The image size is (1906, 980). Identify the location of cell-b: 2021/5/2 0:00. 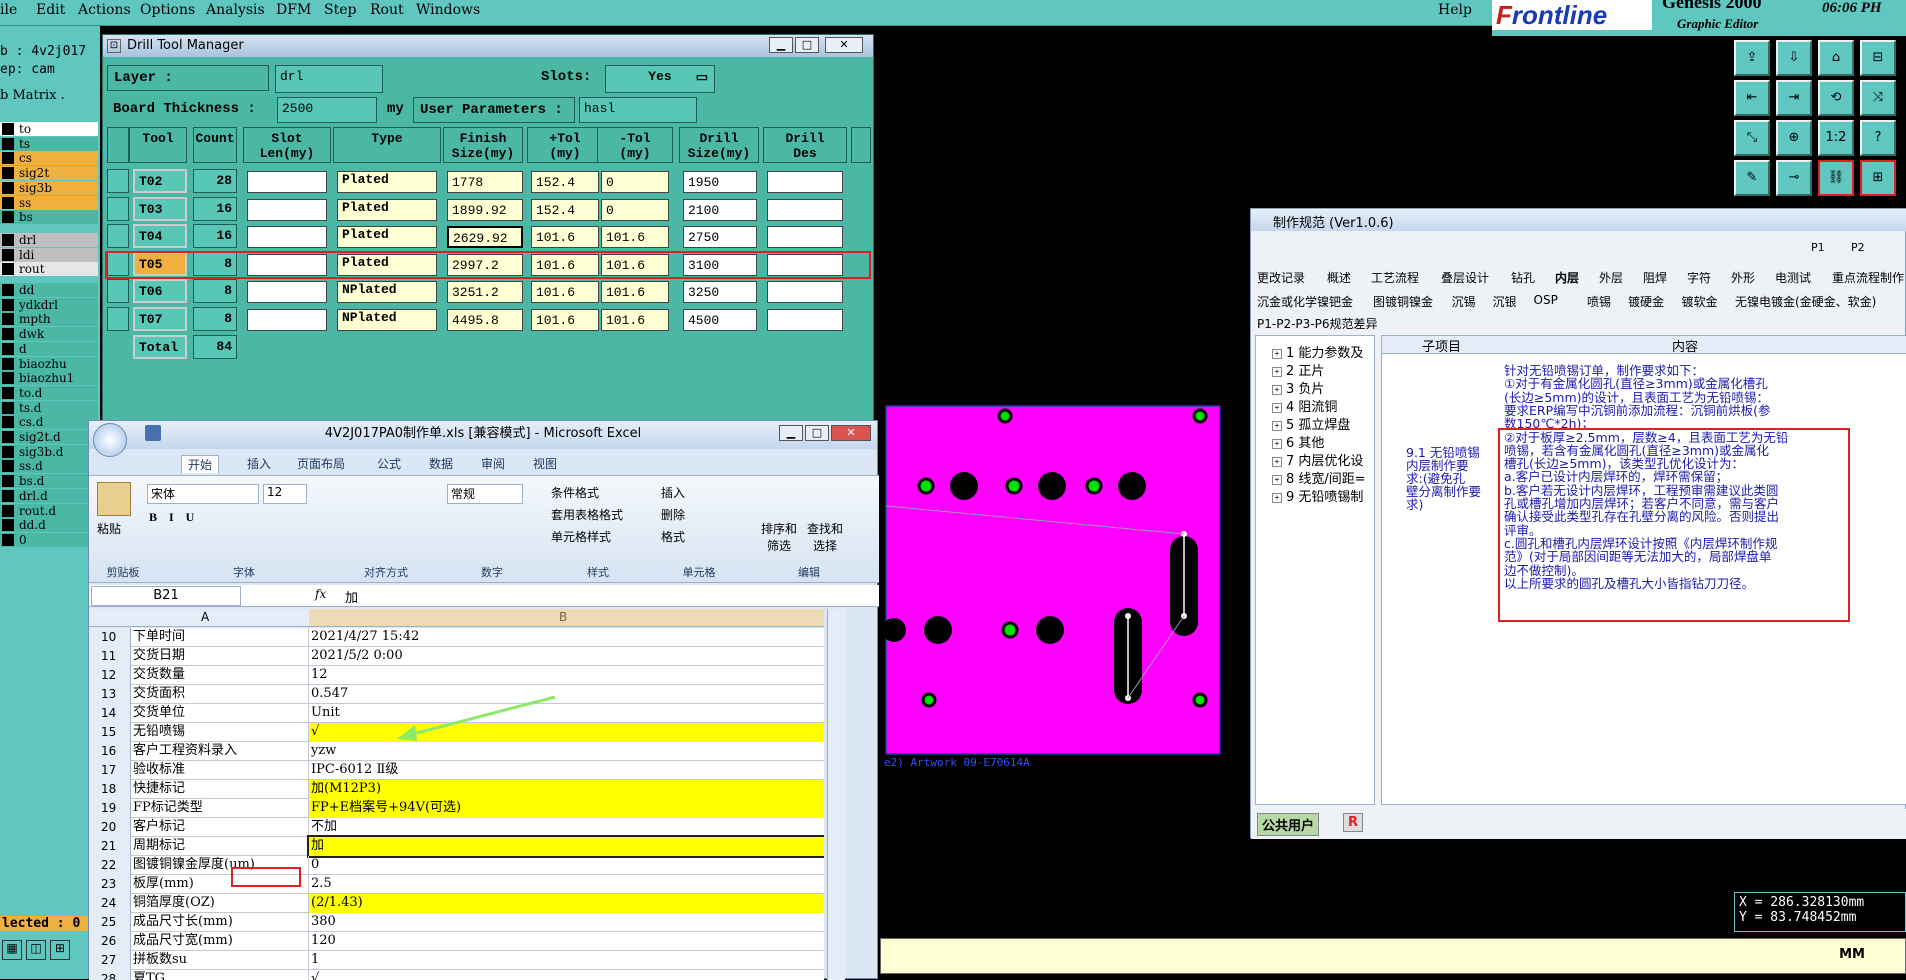
(566, 656).